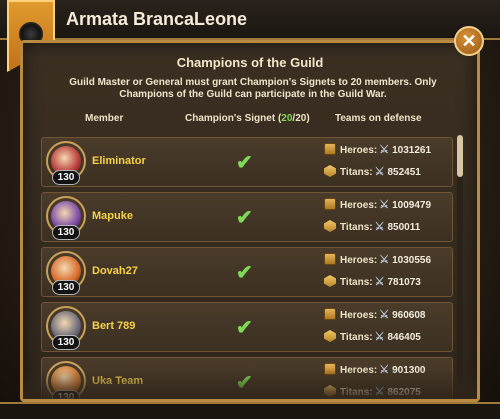  I want to click on heroes-value: 1009479, so click(412, 205).